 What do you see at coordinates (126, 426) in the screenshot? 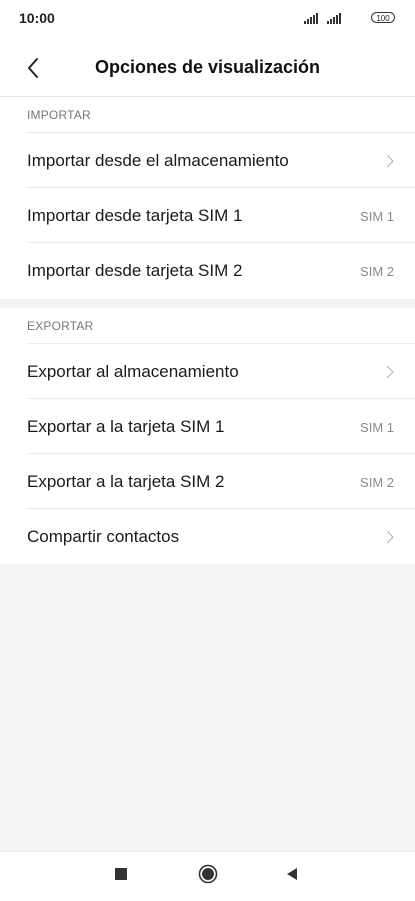
I see `list-item-label: Exportar a la tarjeta SIM 1` at bounding box center [126, 426].